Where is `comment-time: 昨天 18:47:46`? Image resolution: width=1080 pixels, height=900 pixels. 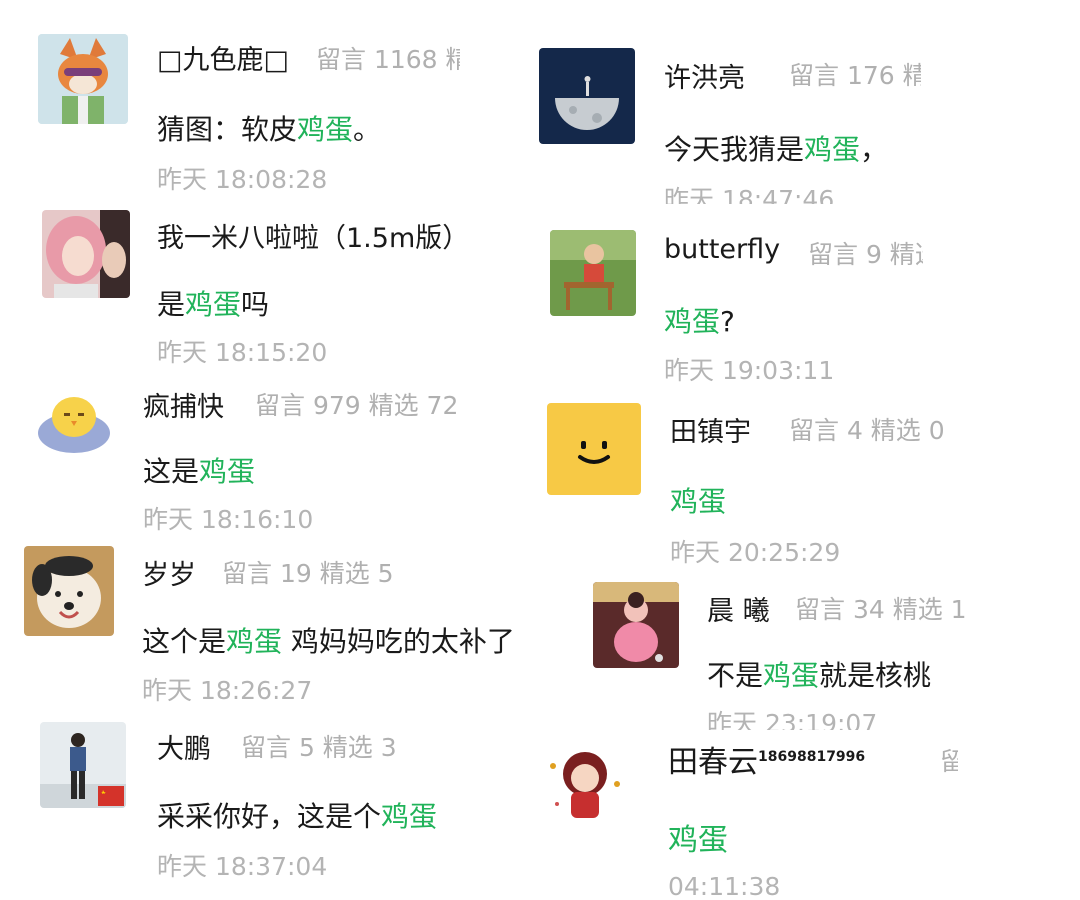 comment-time: 昨天 18:47:46 is located at coordinates (749, 194).